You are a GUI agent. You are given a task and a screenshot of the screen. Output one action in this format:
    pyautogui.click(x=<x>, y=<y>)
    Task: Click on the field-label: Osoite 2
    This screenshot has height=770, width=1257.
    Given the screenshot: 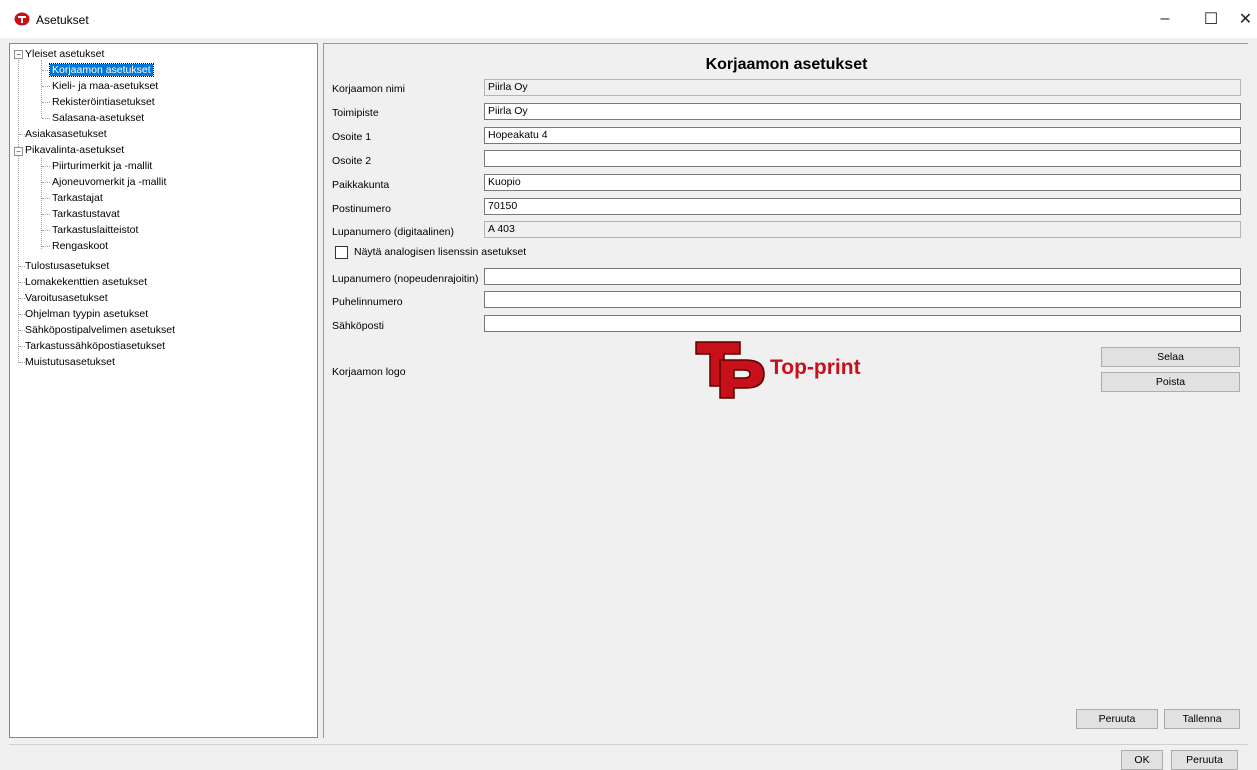 What is the action you would take?
    pyautogui.click(x=352, y=161)
    